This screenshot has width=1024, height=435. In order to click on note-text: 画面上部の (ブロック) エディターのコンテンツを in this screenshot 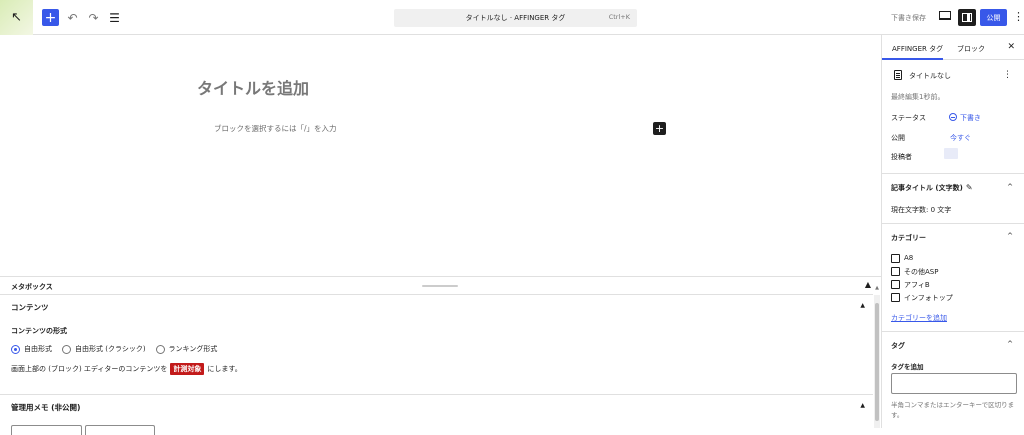, I will do `click(89, 369)`.